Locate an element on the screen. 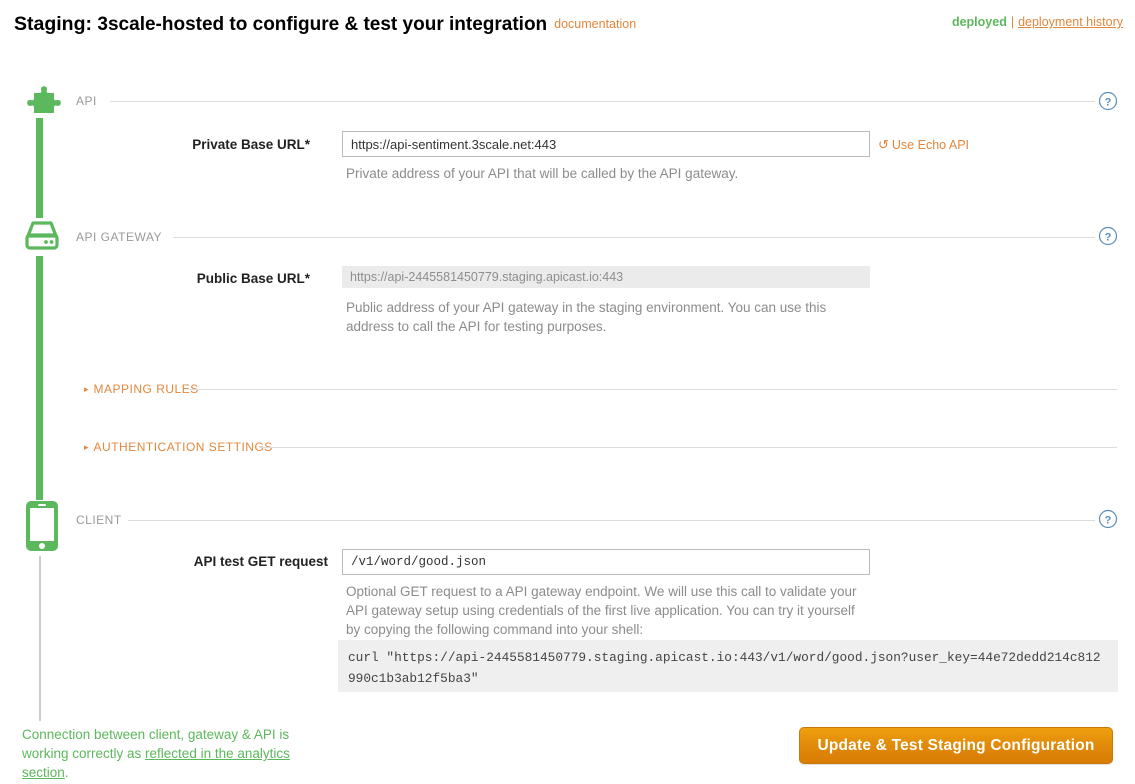 Image resolution: width=1135 pixels, height=784 pixels. header-status-area: deployed | deployment history is located at coordinates (1037, 22).